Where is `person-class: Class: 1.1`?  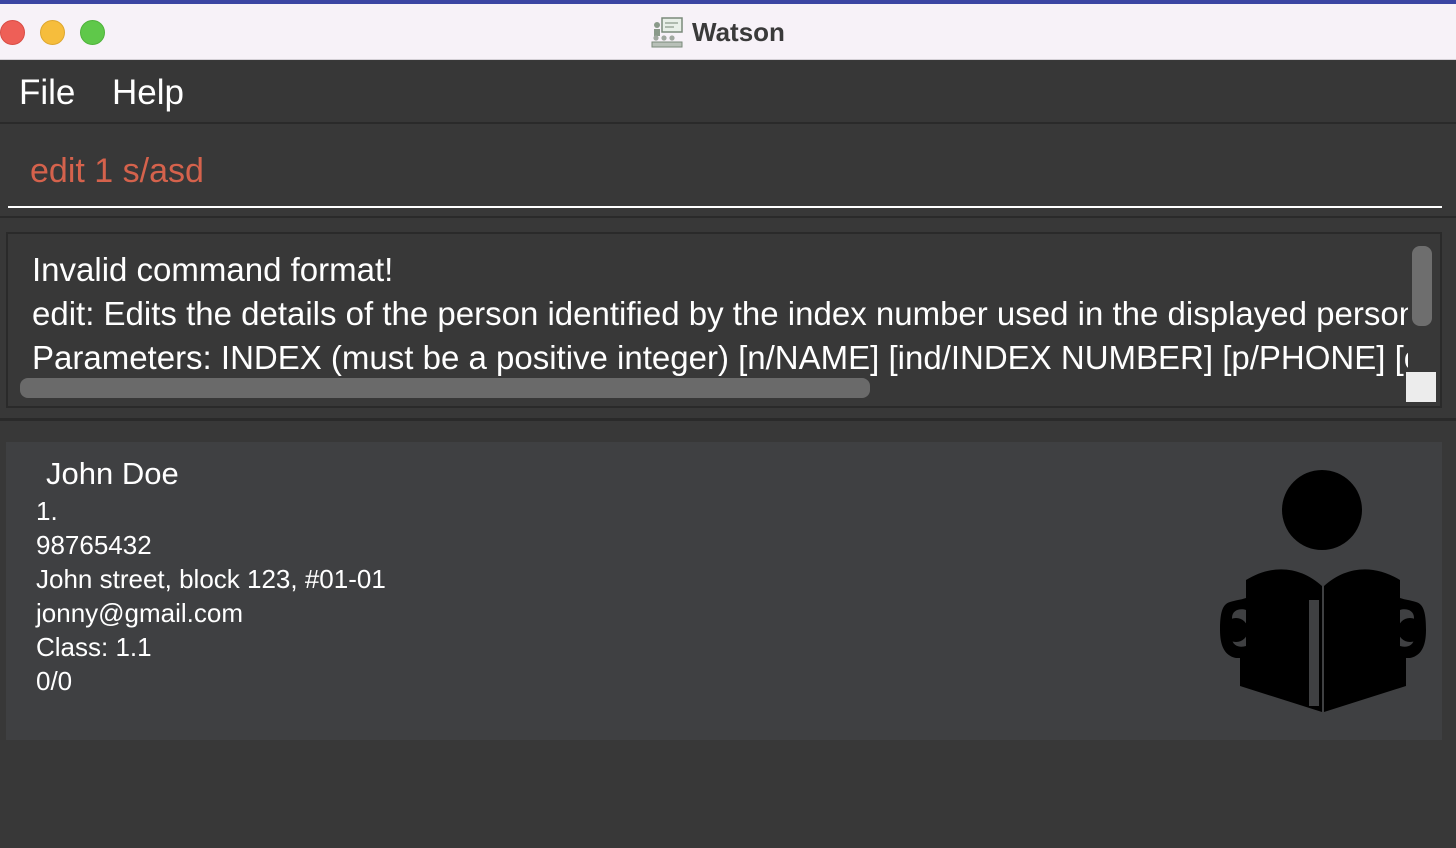 person-class: Class: 1.1 is located at coordinates (94, 647).